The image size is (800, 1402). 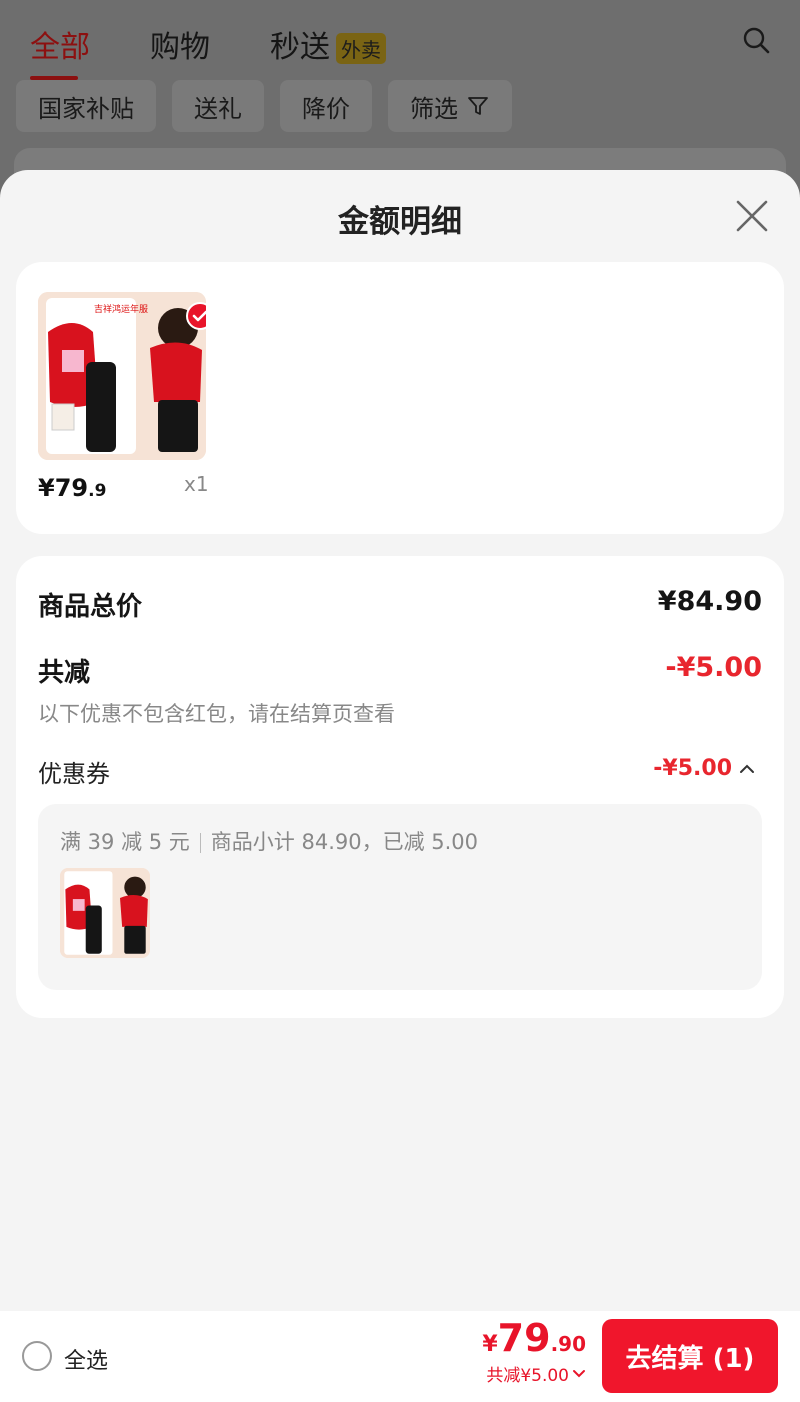 What do you see at coordinates (216, 714) in the screenshot?
I see `discount-note: 以下优惠不包含红包，请在结算页查看` at bounding box center [216, 714].